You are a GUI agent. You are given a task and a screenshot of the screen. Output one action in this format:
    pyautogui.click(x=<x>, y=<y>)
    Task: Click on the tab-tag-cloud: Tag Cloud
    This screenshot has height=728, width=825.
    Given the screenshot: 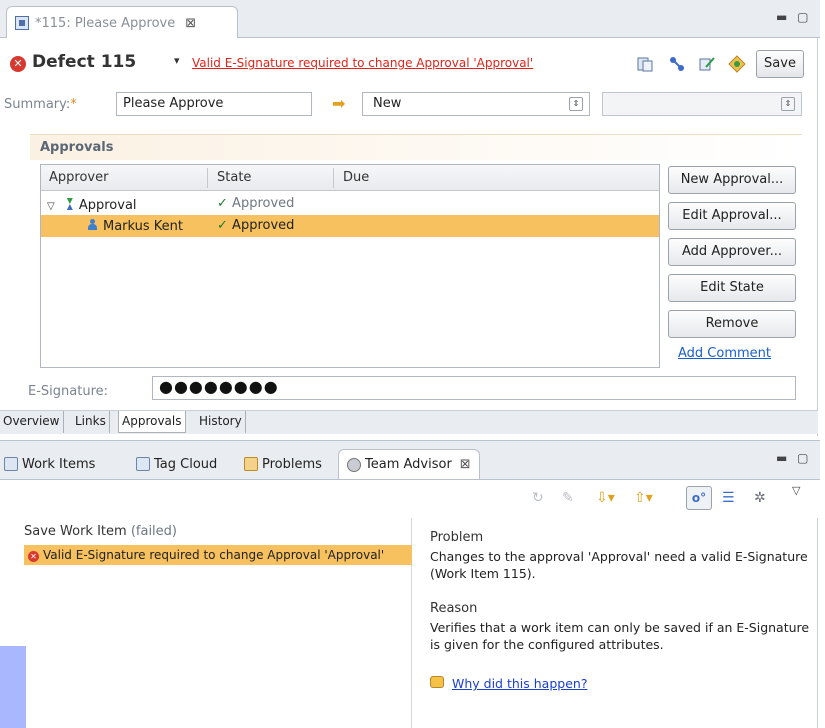 What is the action you would take?
    pyautogui.click(x=176, y=464)
    